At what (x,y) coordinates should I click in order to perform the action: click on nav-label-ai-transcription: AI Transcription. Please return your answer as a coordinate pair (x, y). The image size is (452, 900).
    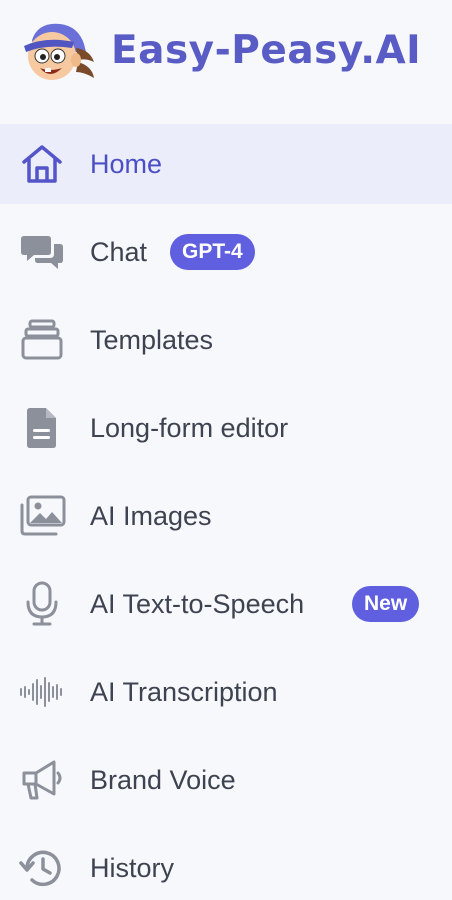
    Looking at the image, I should click on (184, 692).